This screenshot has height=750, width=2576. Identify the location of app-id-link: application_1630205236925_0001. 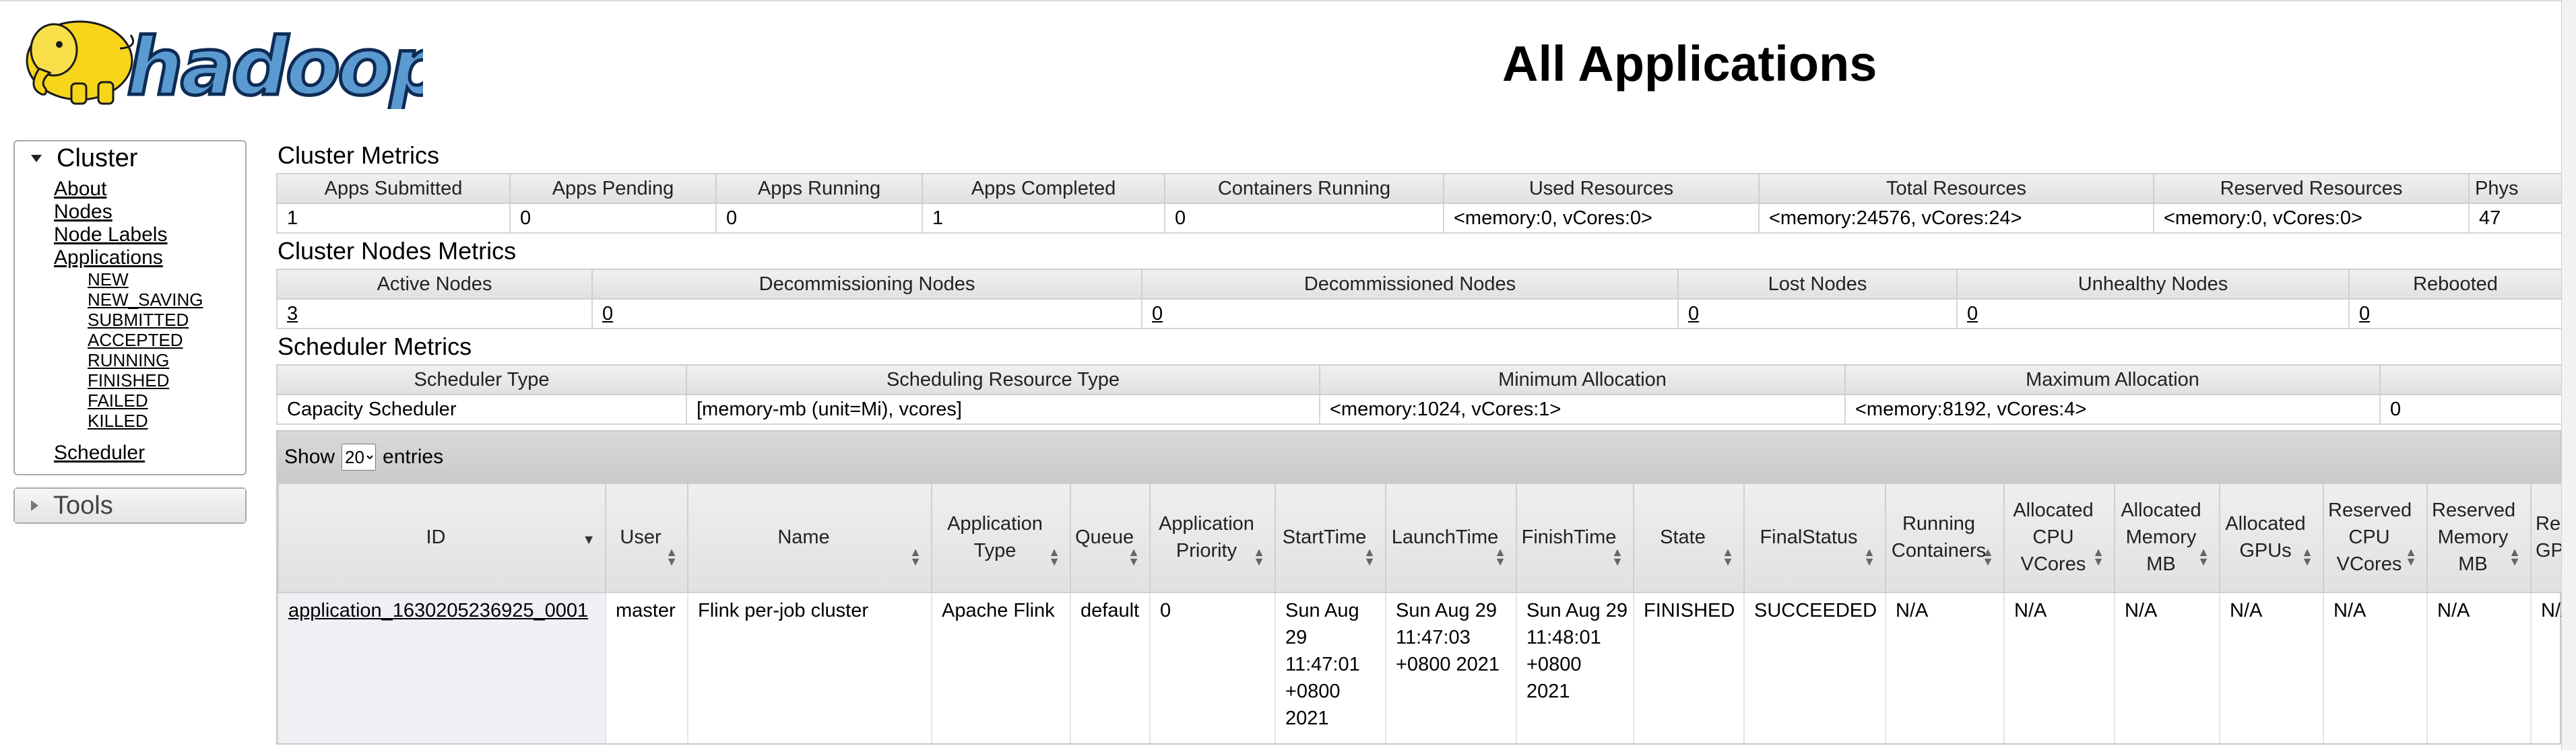
(438, 611).